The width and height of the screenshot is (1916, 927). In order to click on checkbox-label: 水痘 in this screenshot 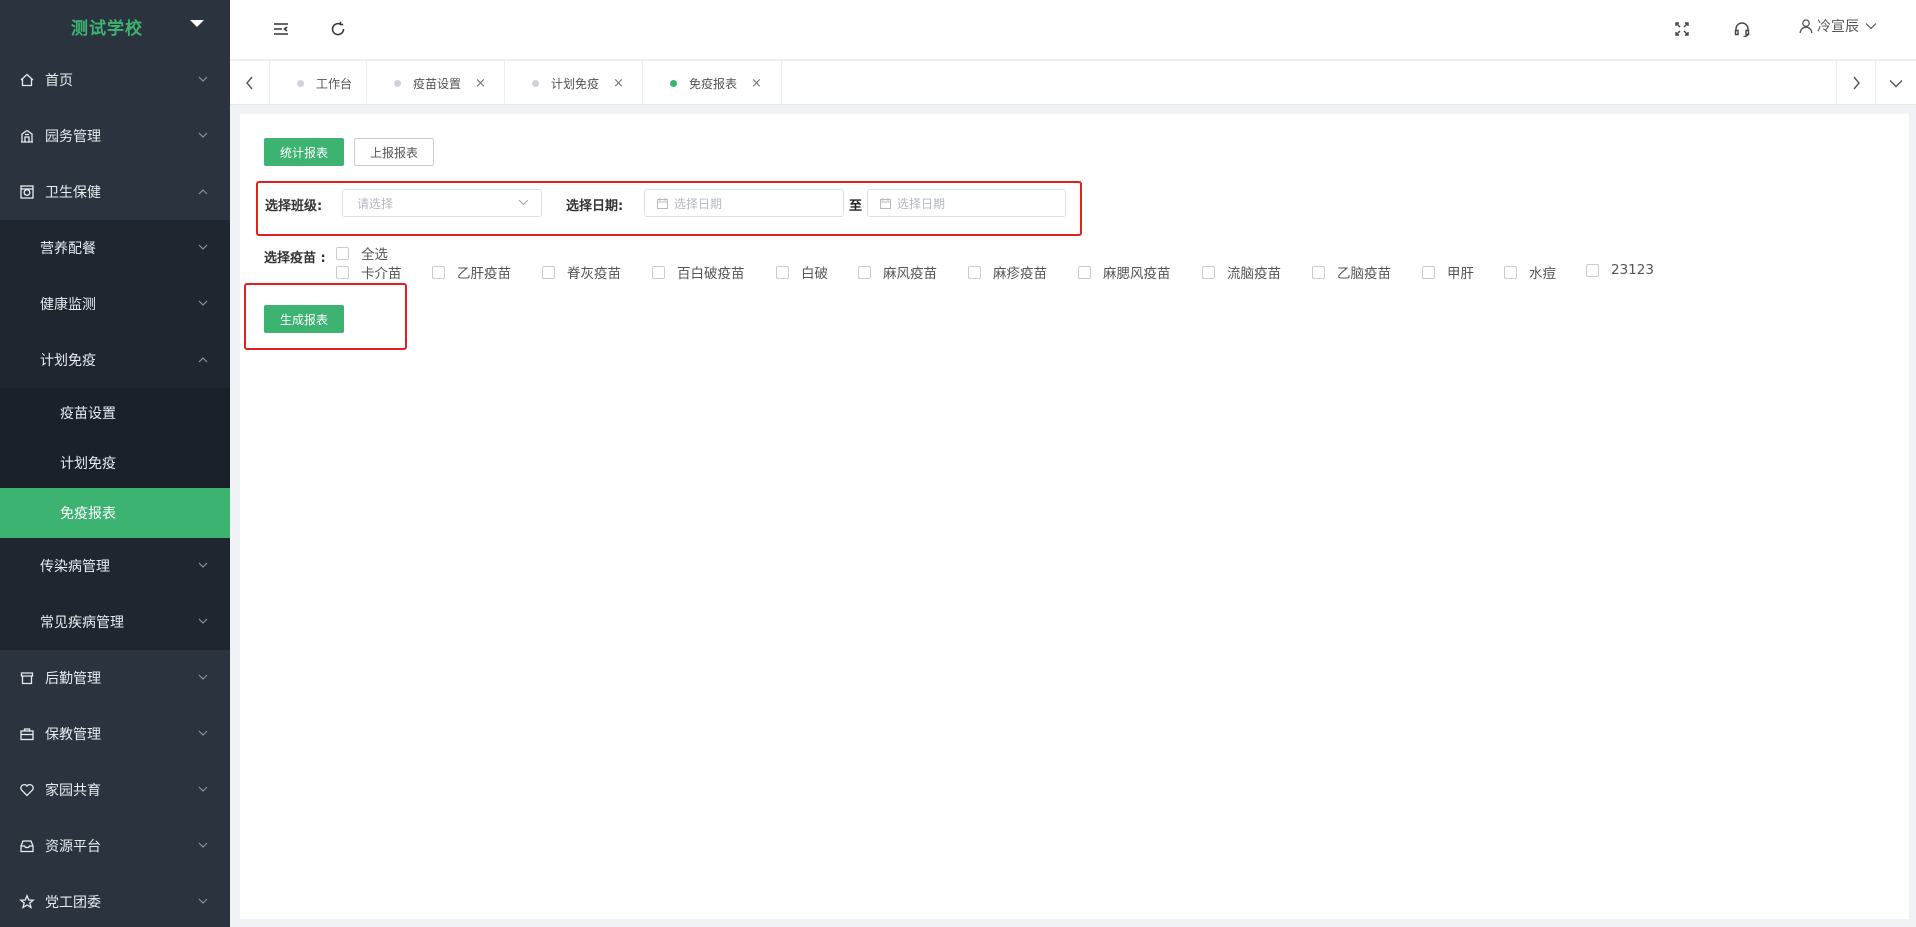, I will do `click(1542, 274)`.